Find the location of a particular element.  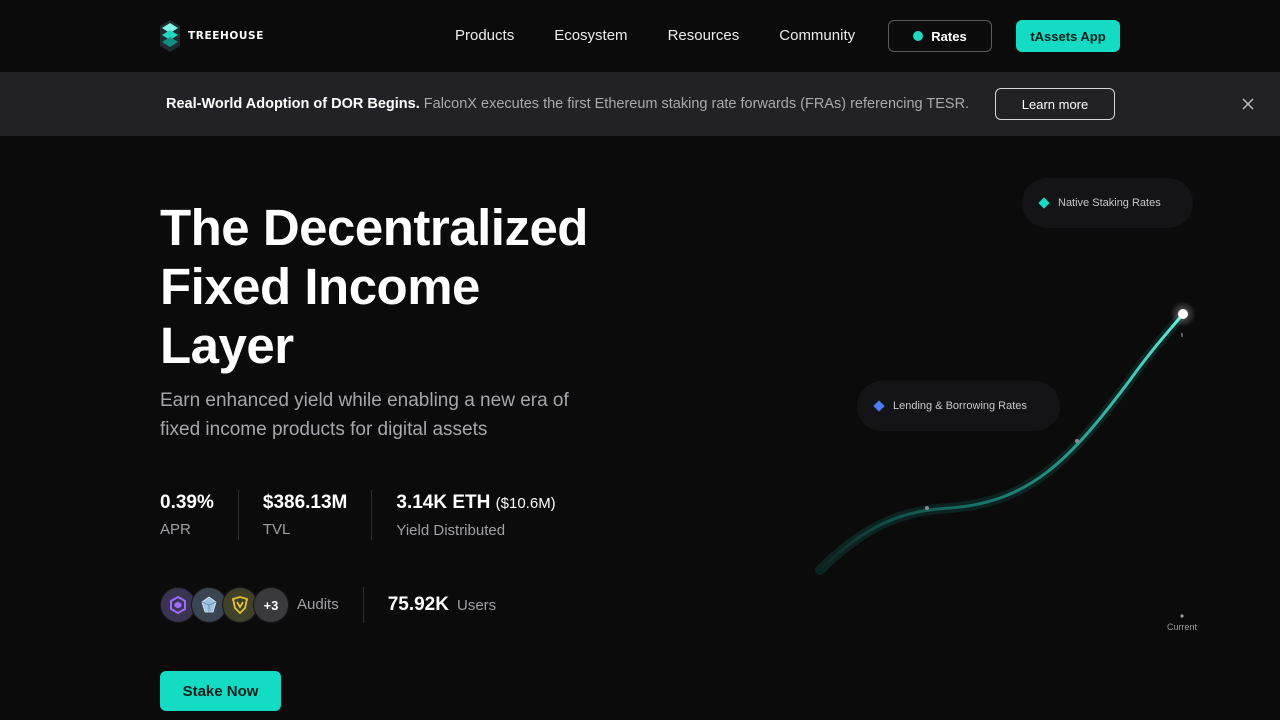

current-label: Current is located at coordinates (1182, 627).